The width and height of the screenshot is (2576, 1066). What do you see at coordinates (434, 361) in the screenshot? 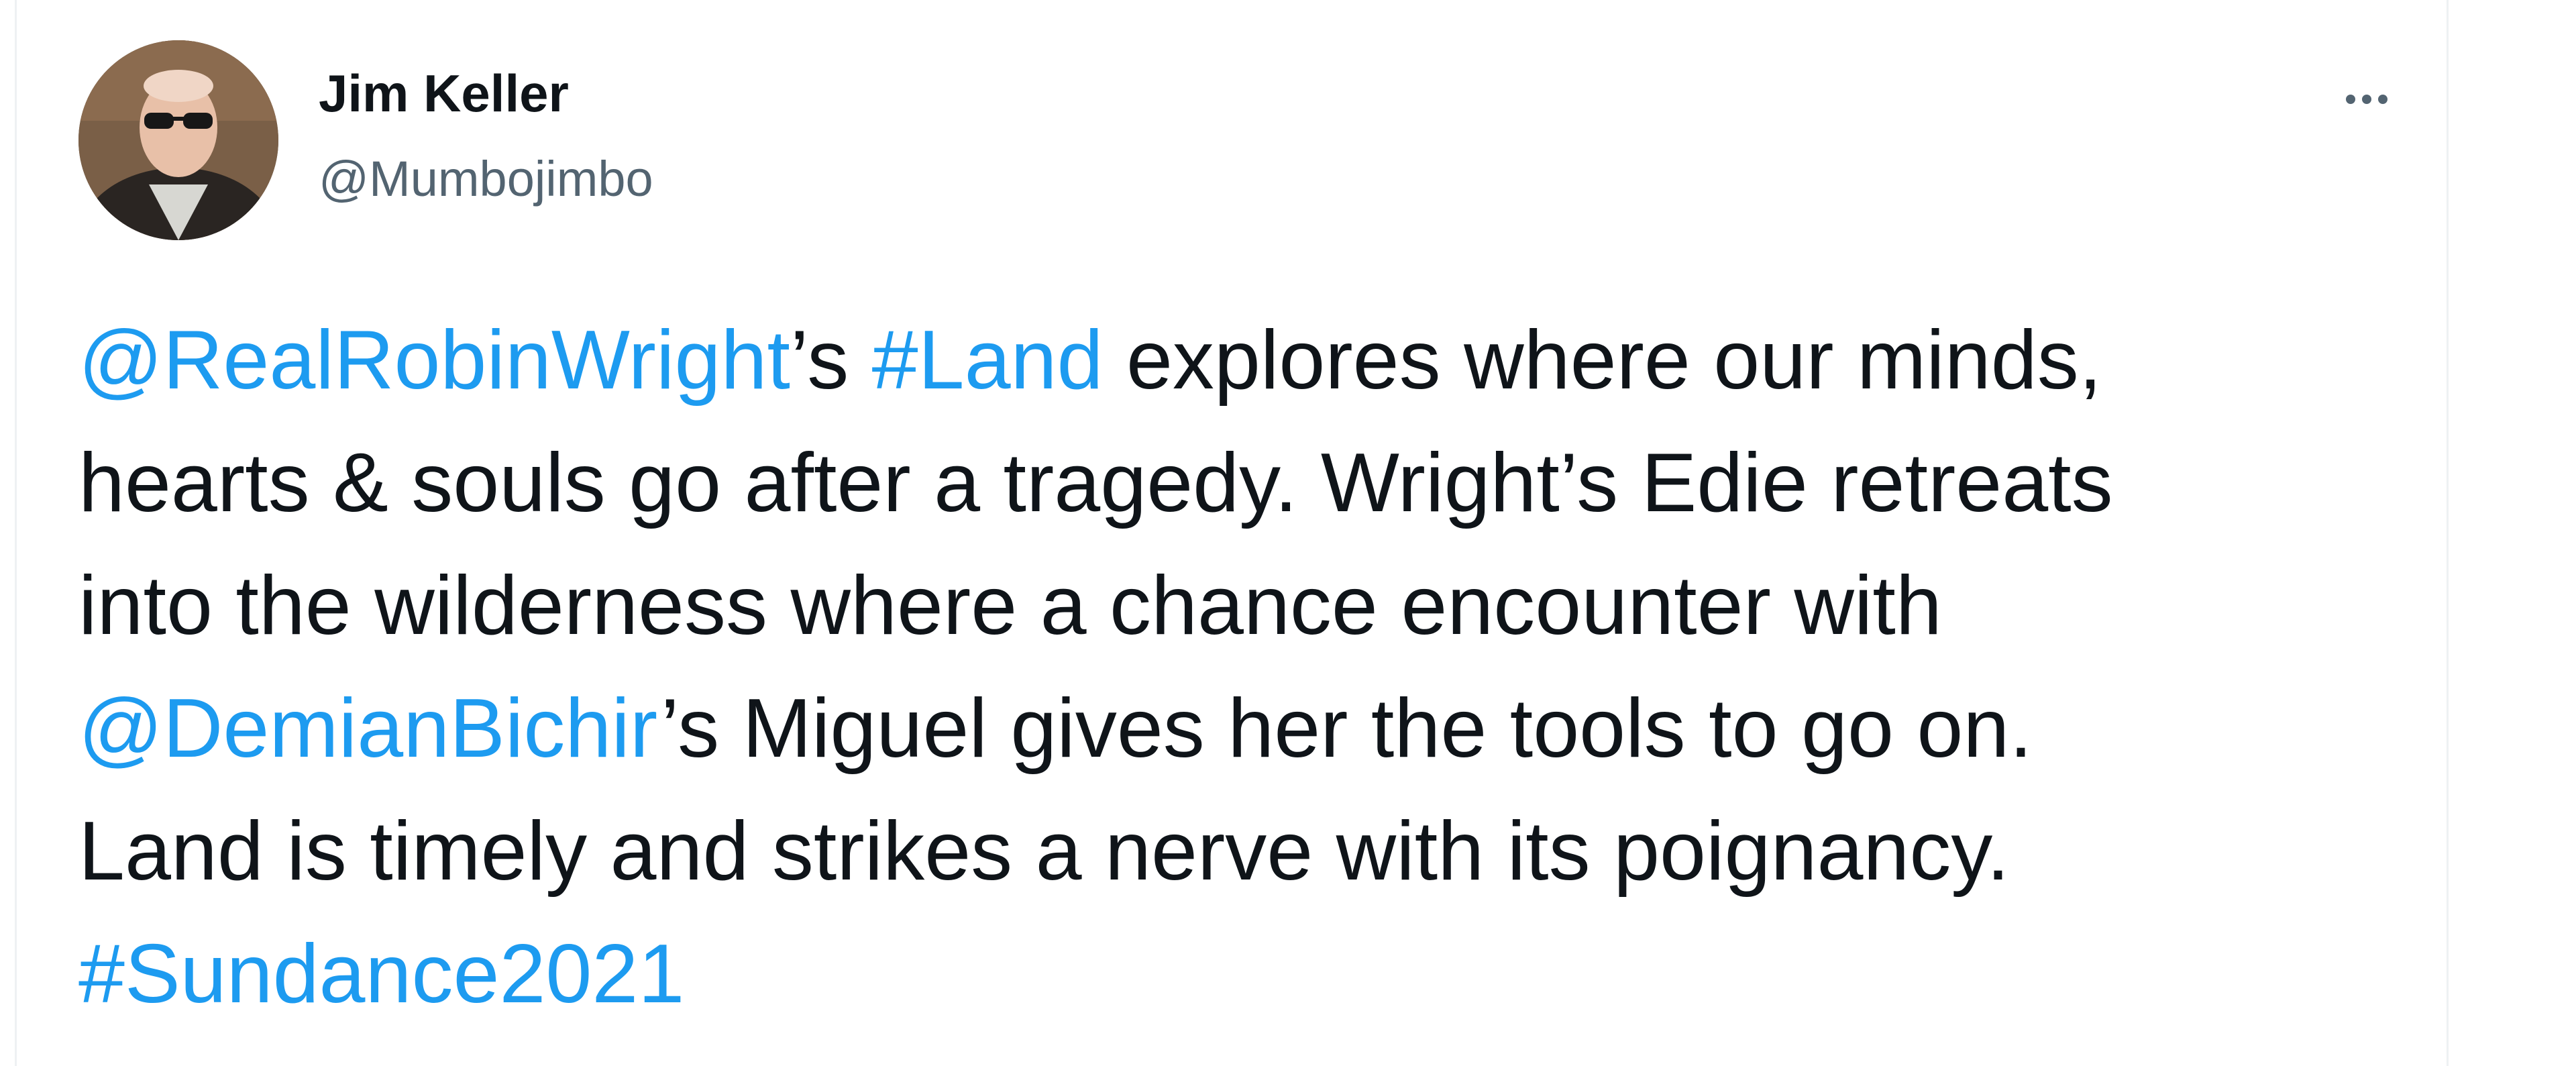
I see `mention-link-robin-wright: @RealRobinWright` at bounding box center [434, 361].